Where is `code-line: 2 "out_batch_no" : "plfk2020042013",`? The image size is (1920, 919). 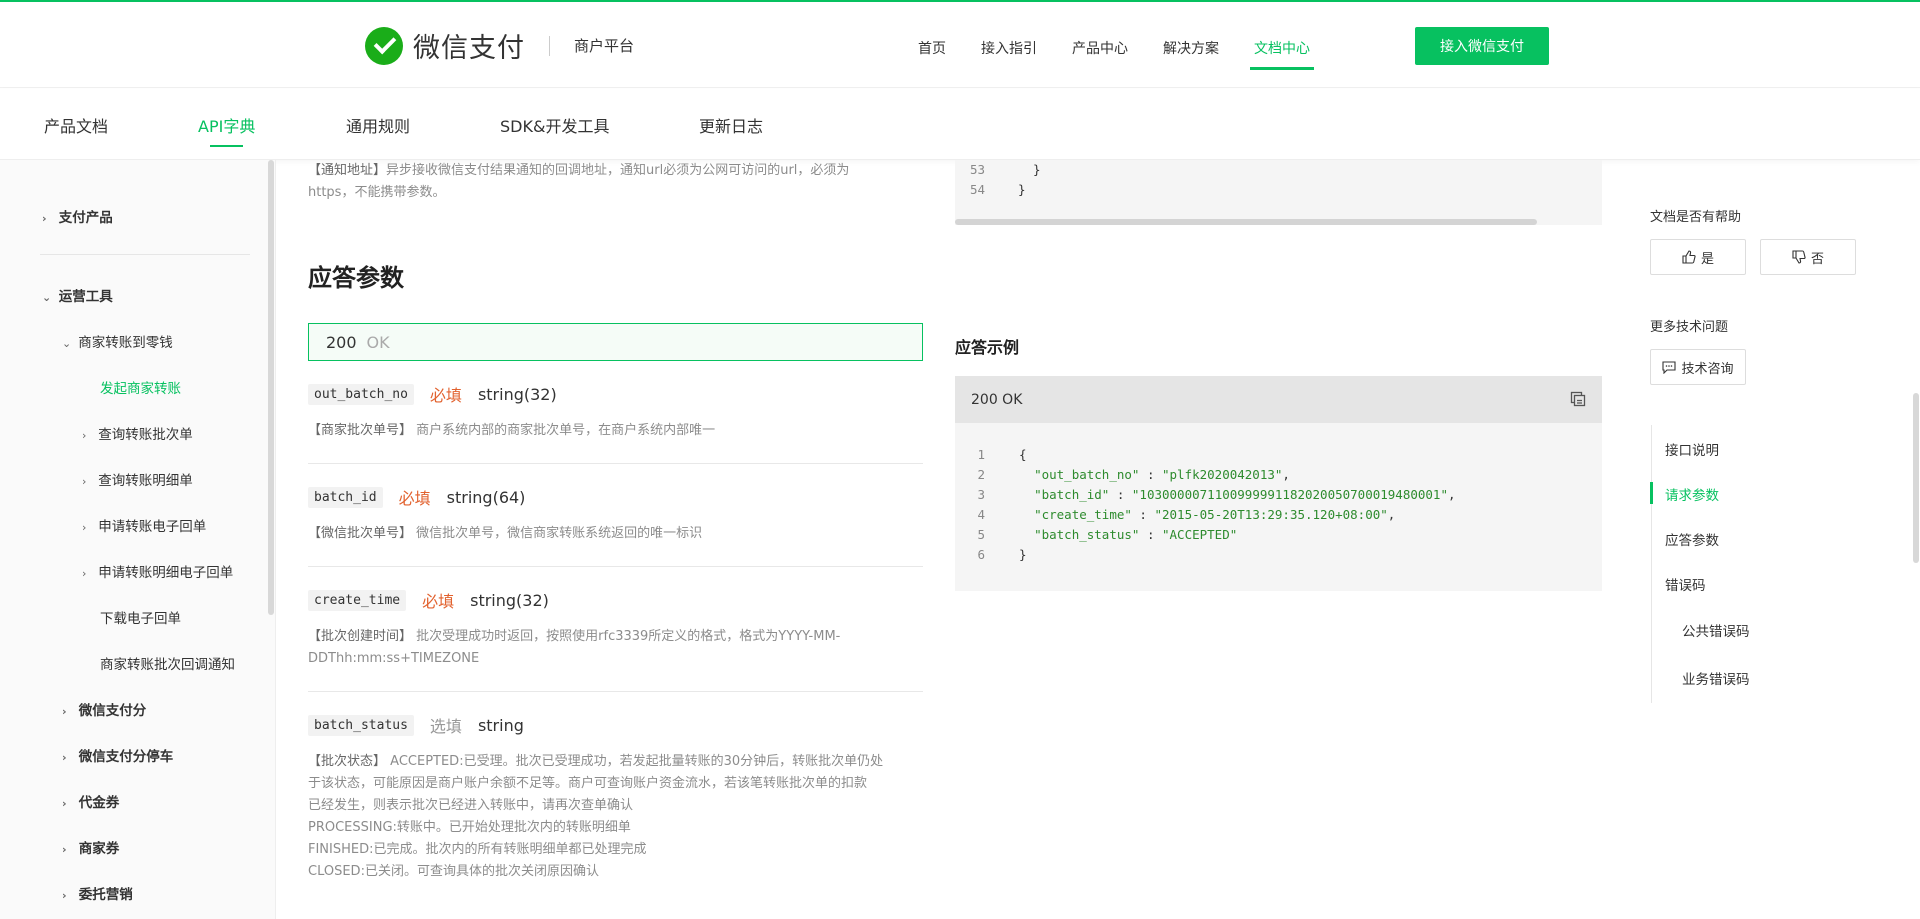 code-line: 2 "out_batch_no" : "plfk2020042013", is located at coordinates (1133, 474).